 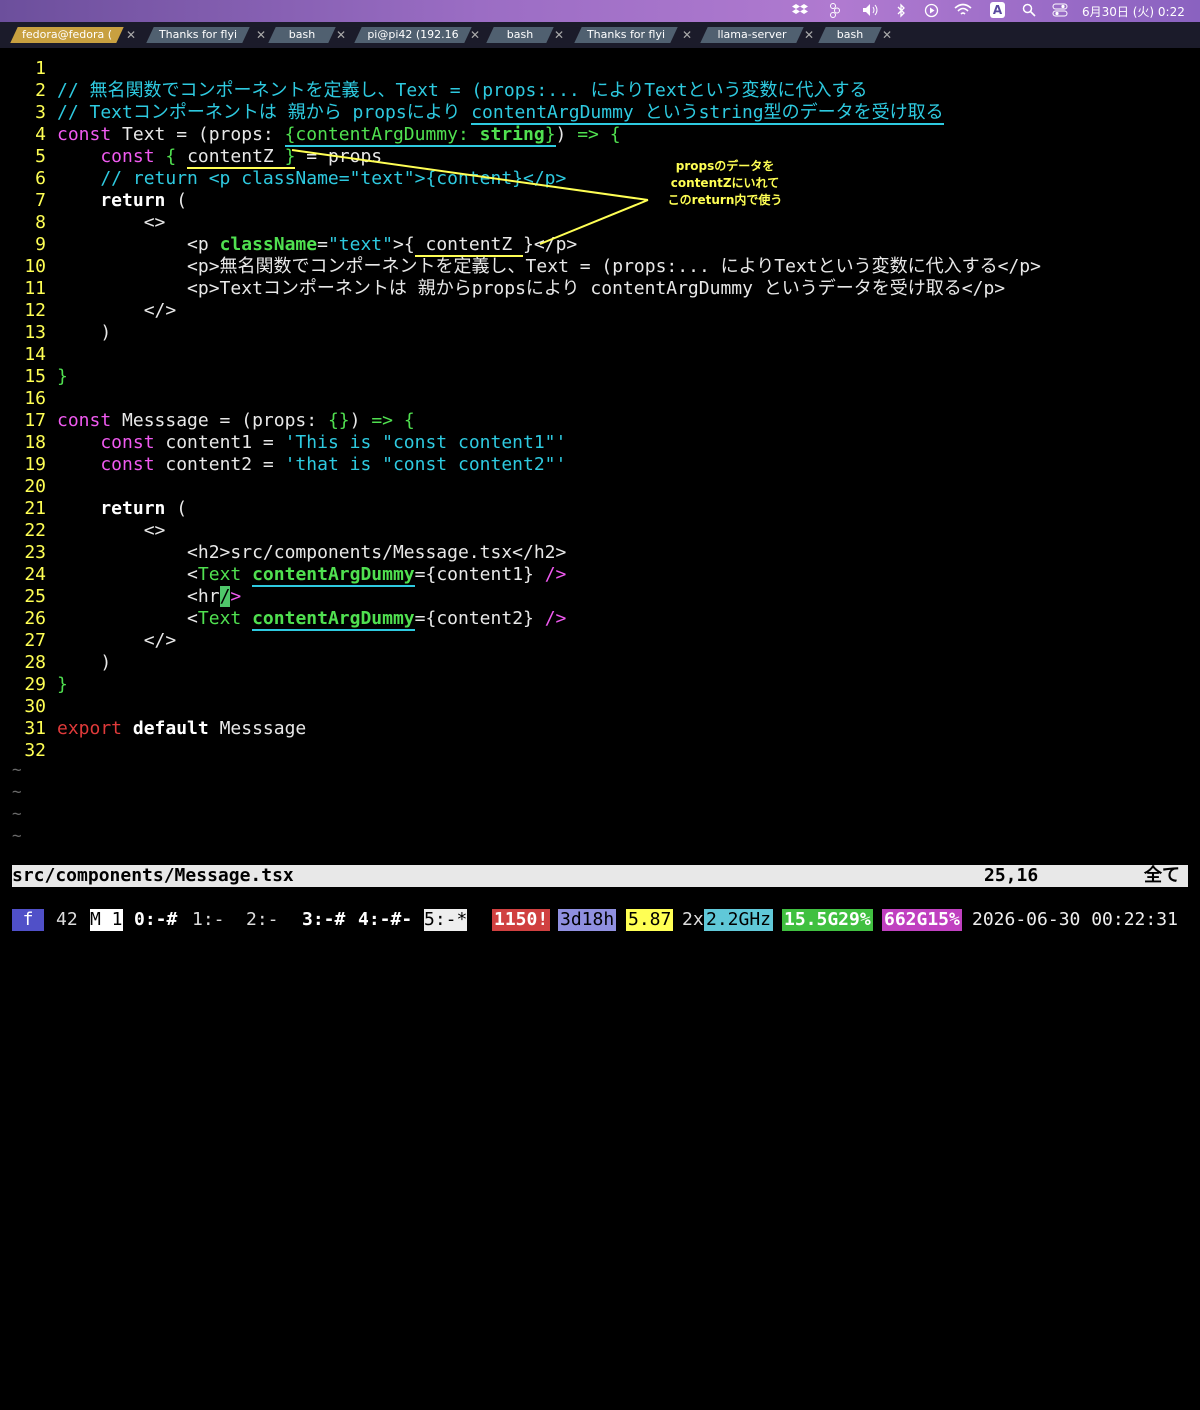 I want to click on status-filename: src/components/Message.tsx, so click(x=153, y=875).